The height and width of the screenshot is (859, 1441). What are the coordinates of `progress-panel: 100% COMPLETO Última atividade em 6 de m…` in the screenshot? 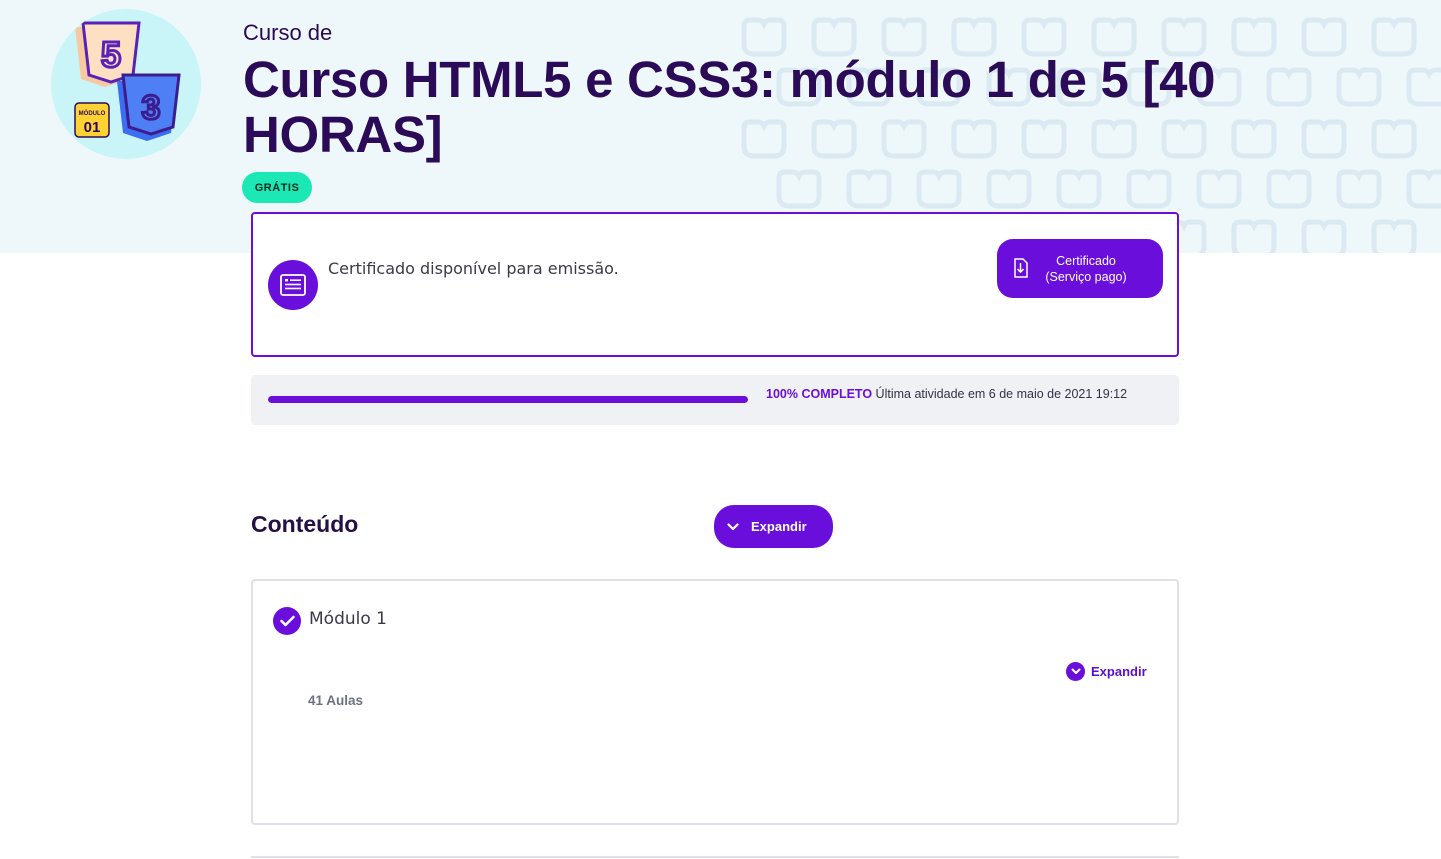 It's located at (715, 400).